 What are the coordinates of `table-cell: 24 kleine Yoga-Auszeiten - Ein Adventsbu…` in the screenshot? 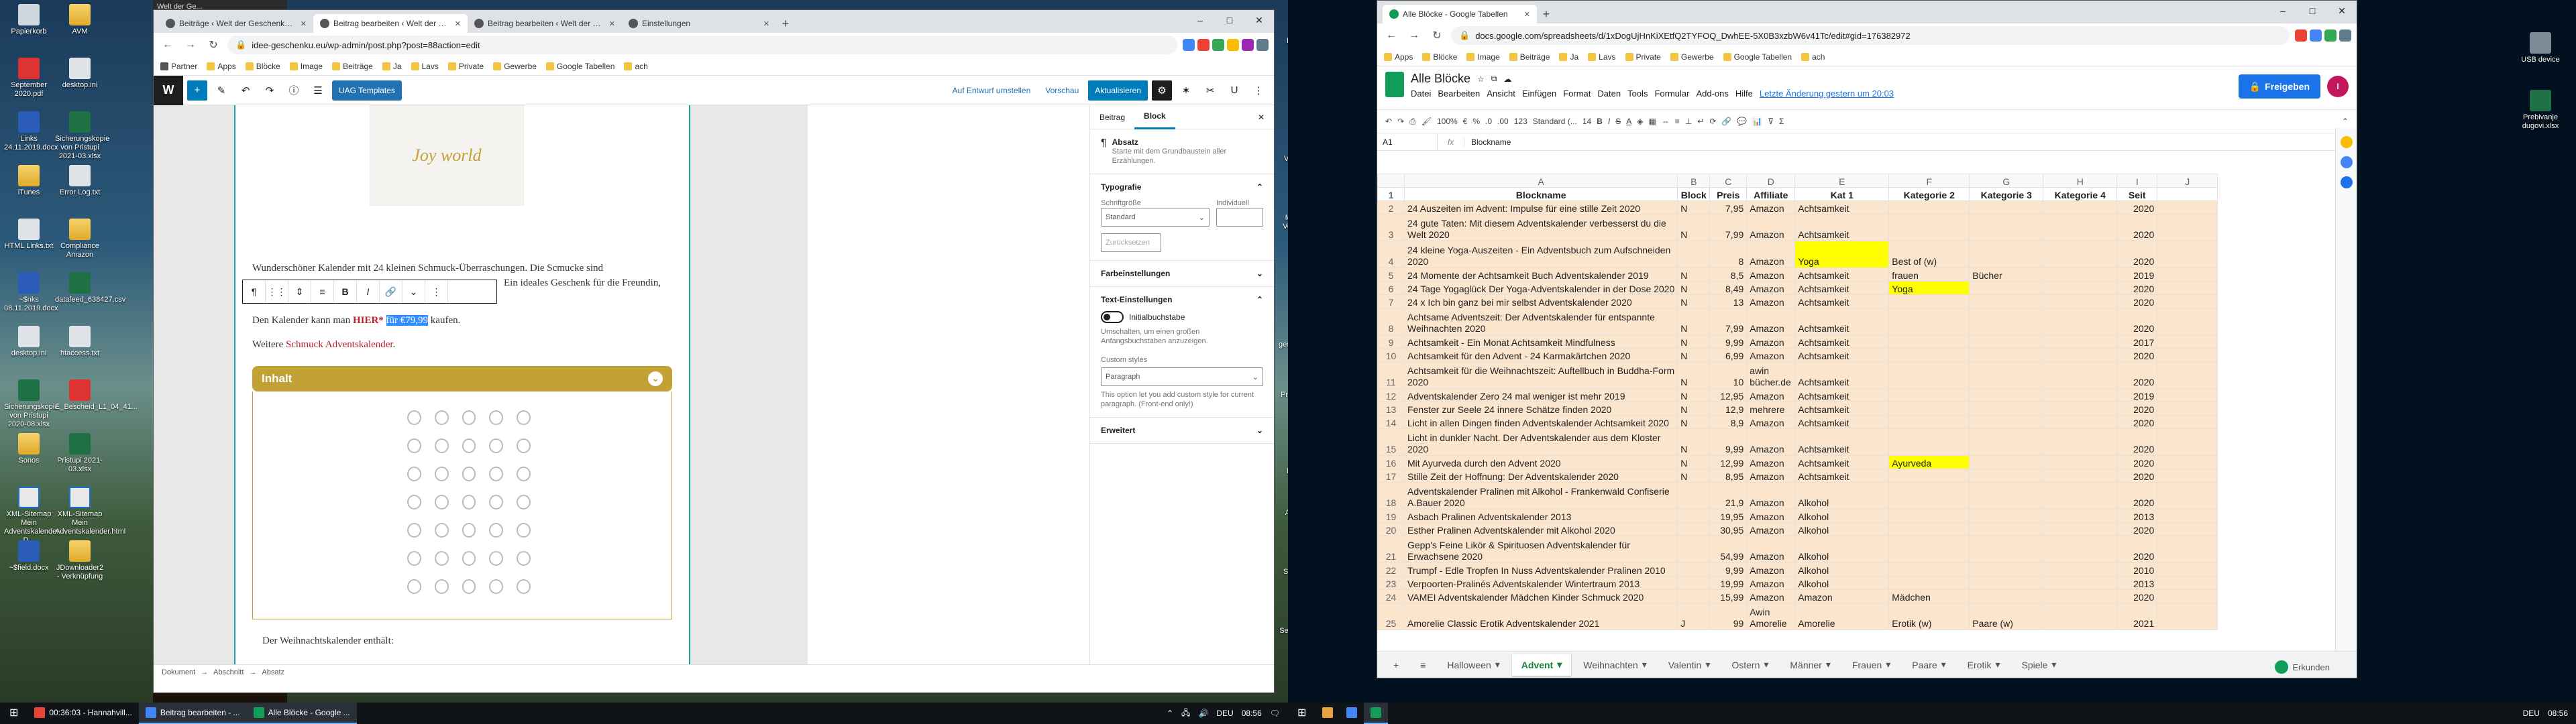 It's located at (1540, 254).